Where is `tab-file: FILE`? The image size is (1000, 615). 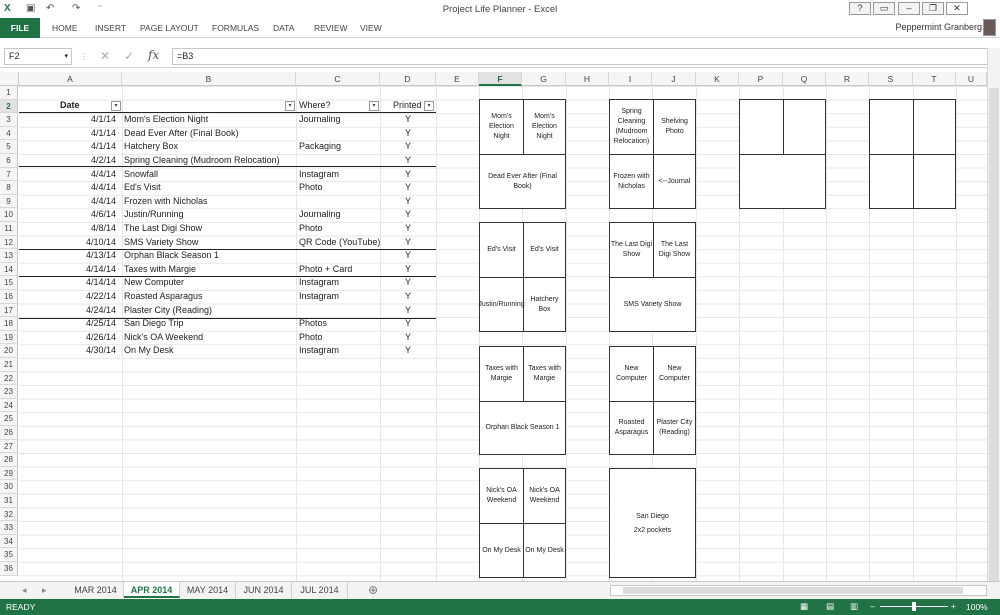
tab-file: FILE is located at coordinates (20, 28).